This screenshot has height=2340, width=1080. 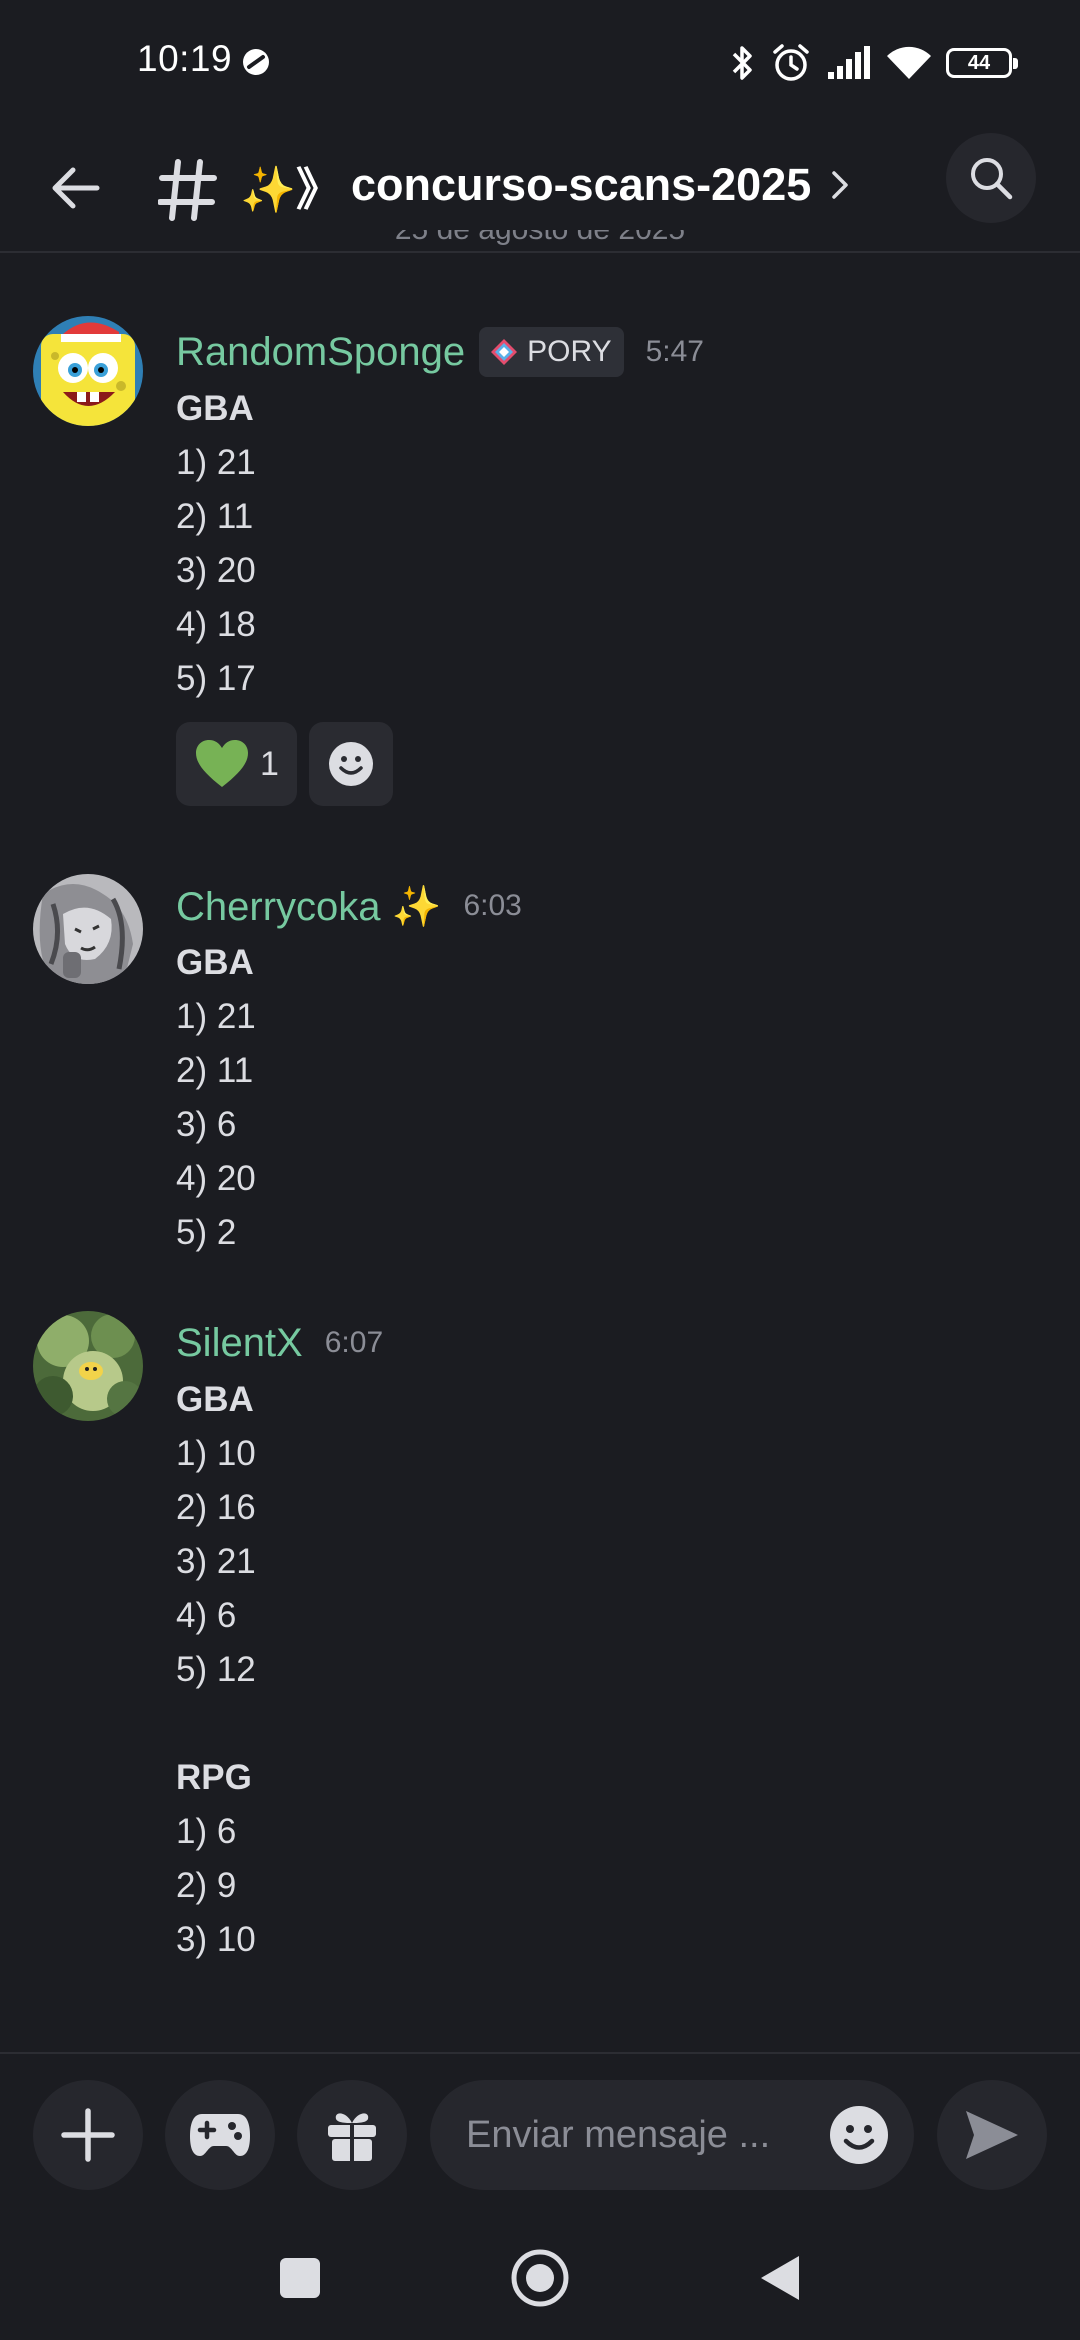 I want to click on author-name: RandomSponge, so click(x=320, y=352).